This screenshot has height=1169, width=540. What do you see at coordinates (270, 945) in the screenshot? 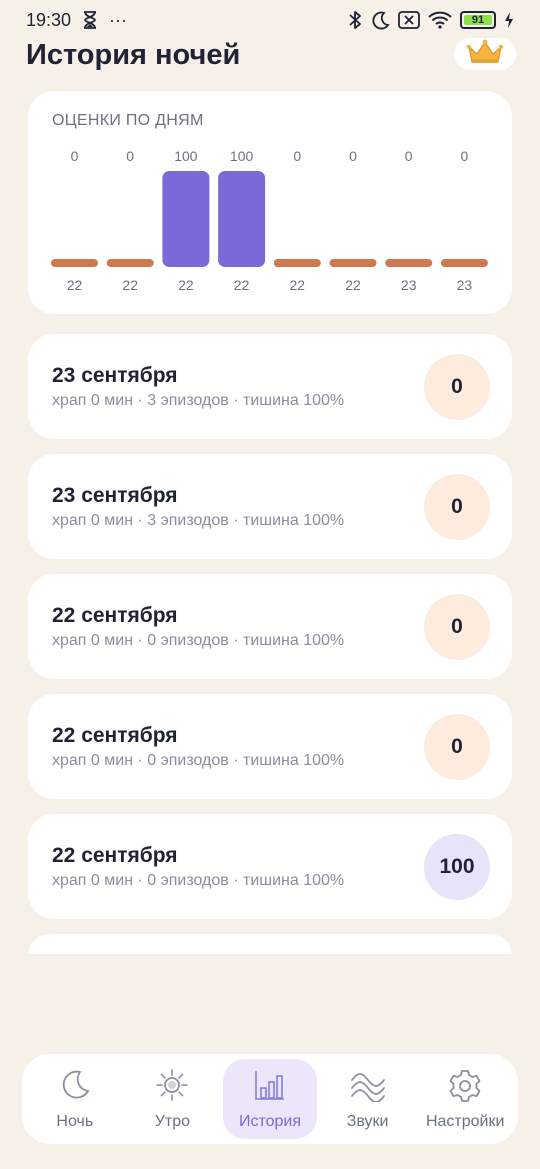
I see `night-card-partial` at bounding box center [270, 945].